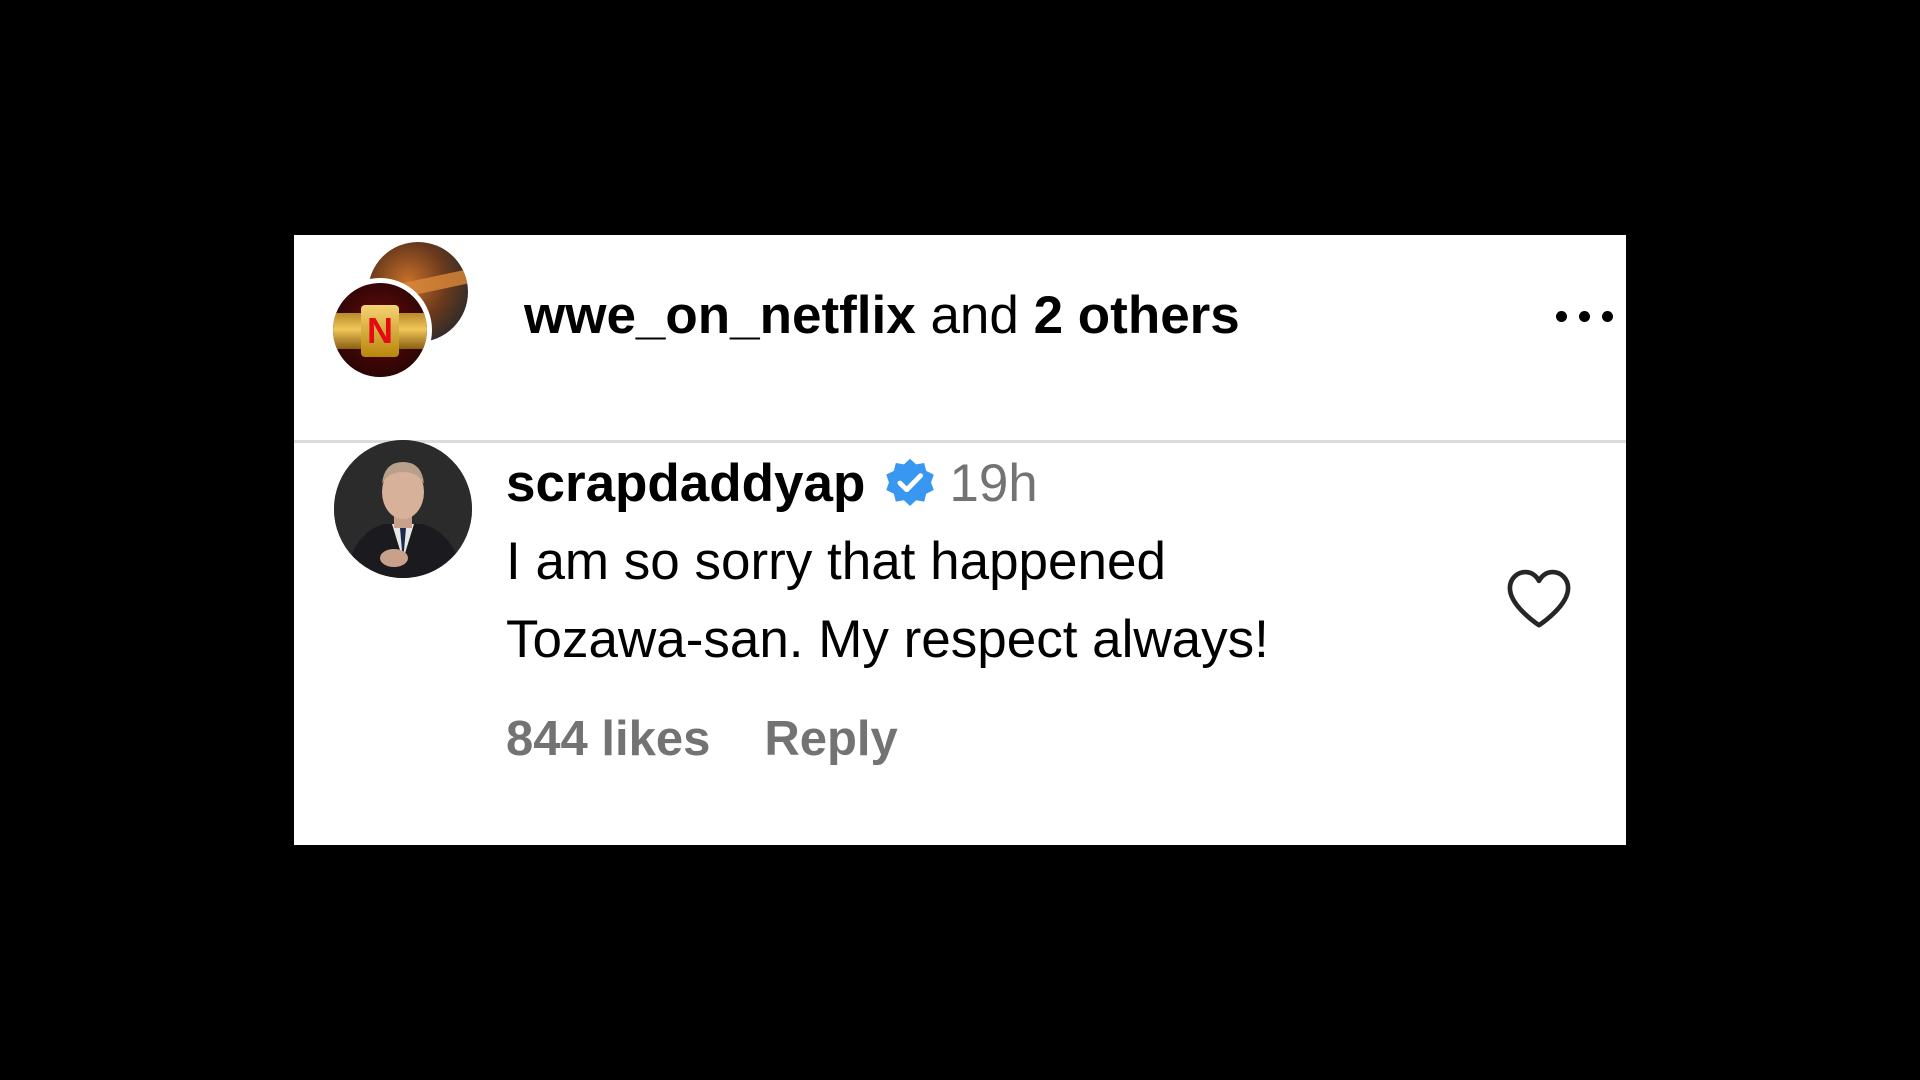 This screenshot has width=1920, height=1080. Describe the element at coordinates (993, 483) in the screenshot. I see `comment-timestamp: 19h` at that location.